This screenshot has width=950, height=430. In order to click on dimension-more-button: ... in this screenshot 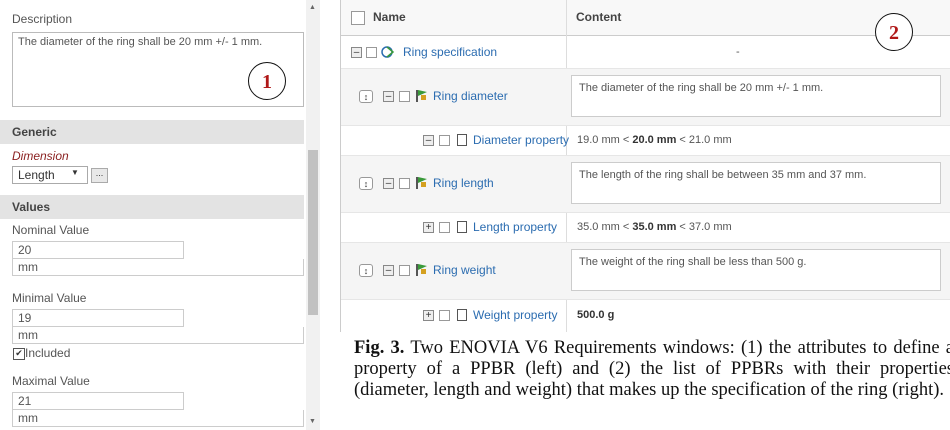, I will do `click(99, 175)`.